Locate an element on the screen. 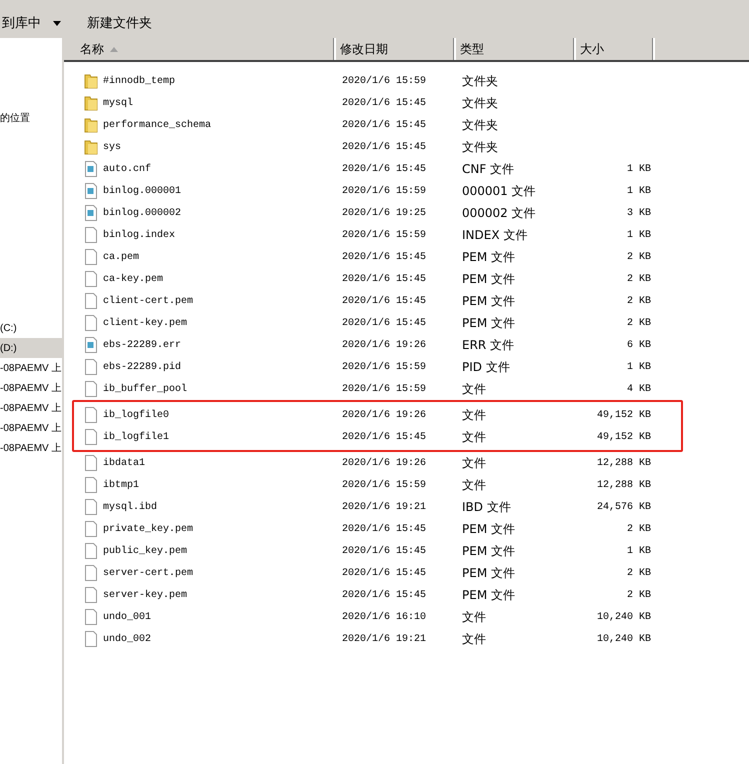 The width and height of the screenshot is (749, 764). file-name: sys is located at coordinates (112, 147).